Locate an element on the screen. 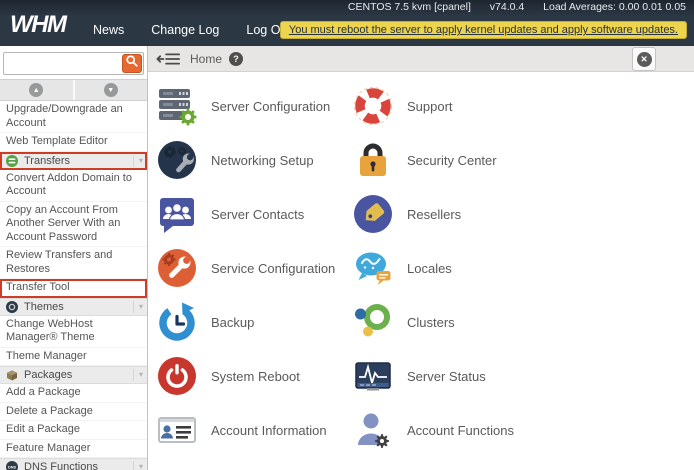 This screenshot has width=694, height=470. account-functions-icon is located at coordinates (373, 430).